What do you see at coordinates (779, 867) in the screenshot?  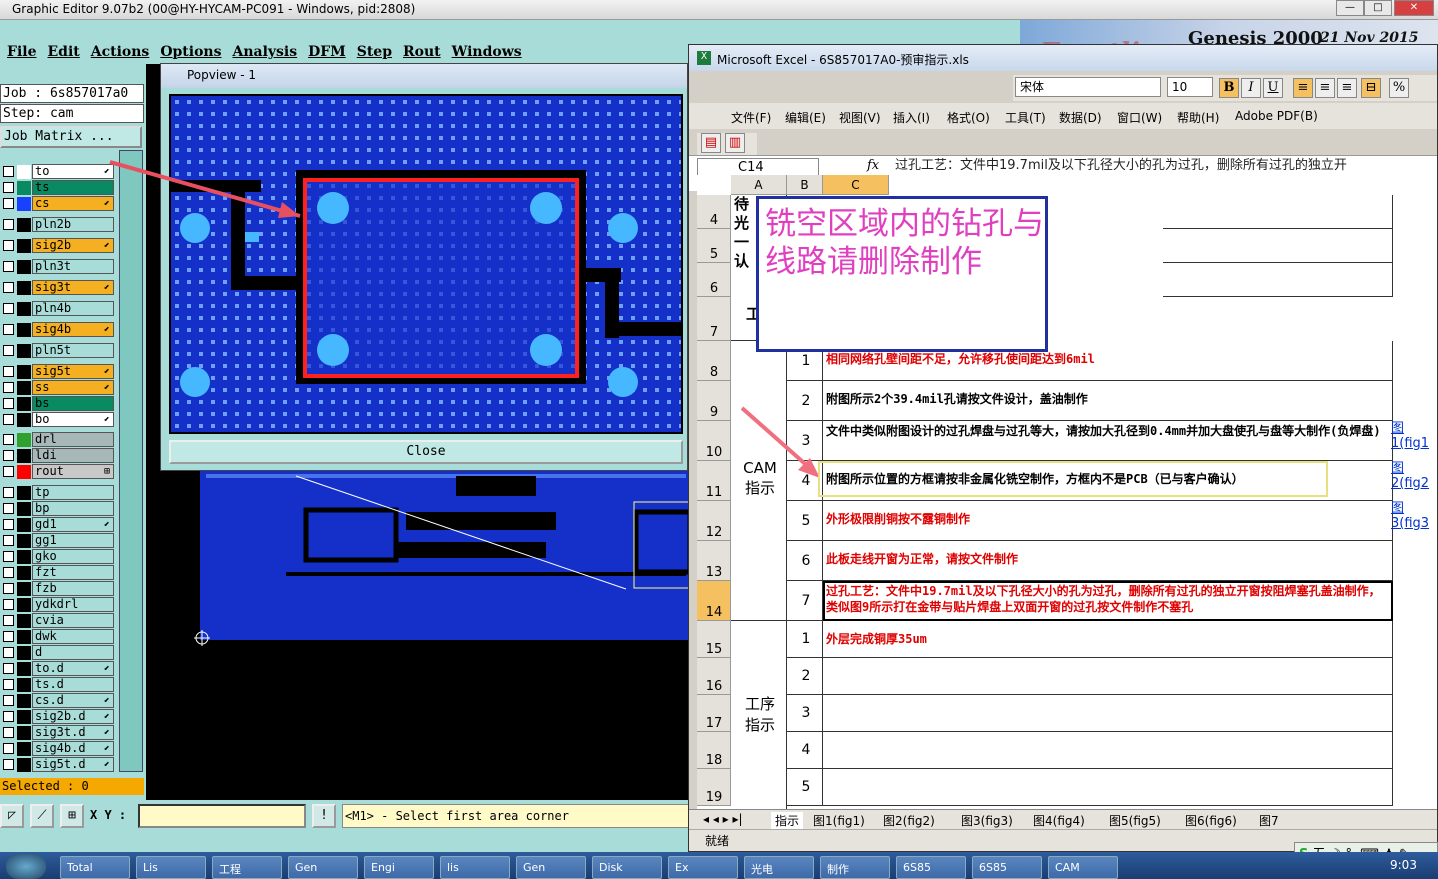 I see `taskbar-item: 光电` at bounding box center [779, 867].